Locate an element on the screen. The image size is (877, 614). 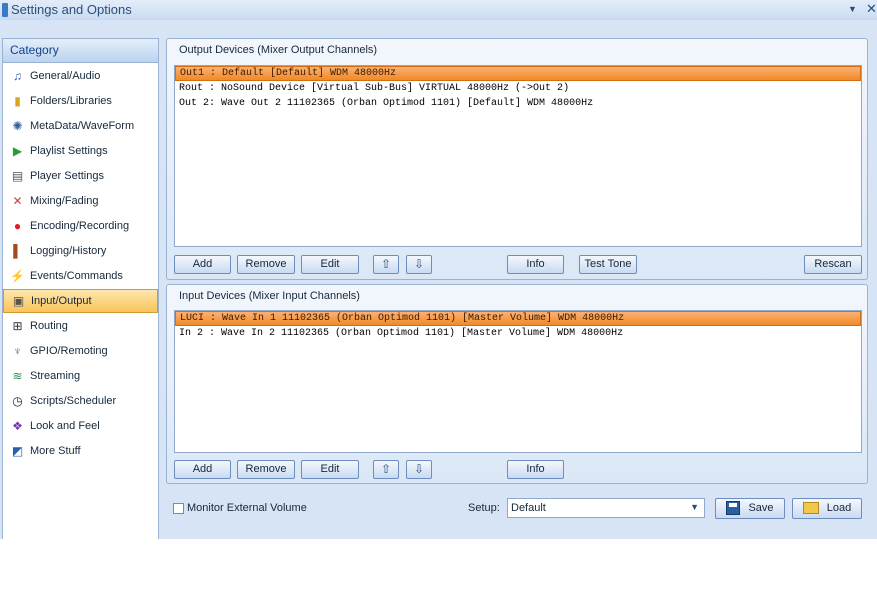
open-folder-icon is located at coordinates (810, 508).